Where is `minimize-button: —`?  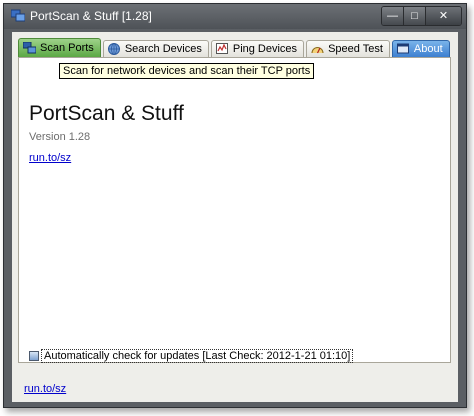 minimize-button: — is located at coordinates (392, 16).